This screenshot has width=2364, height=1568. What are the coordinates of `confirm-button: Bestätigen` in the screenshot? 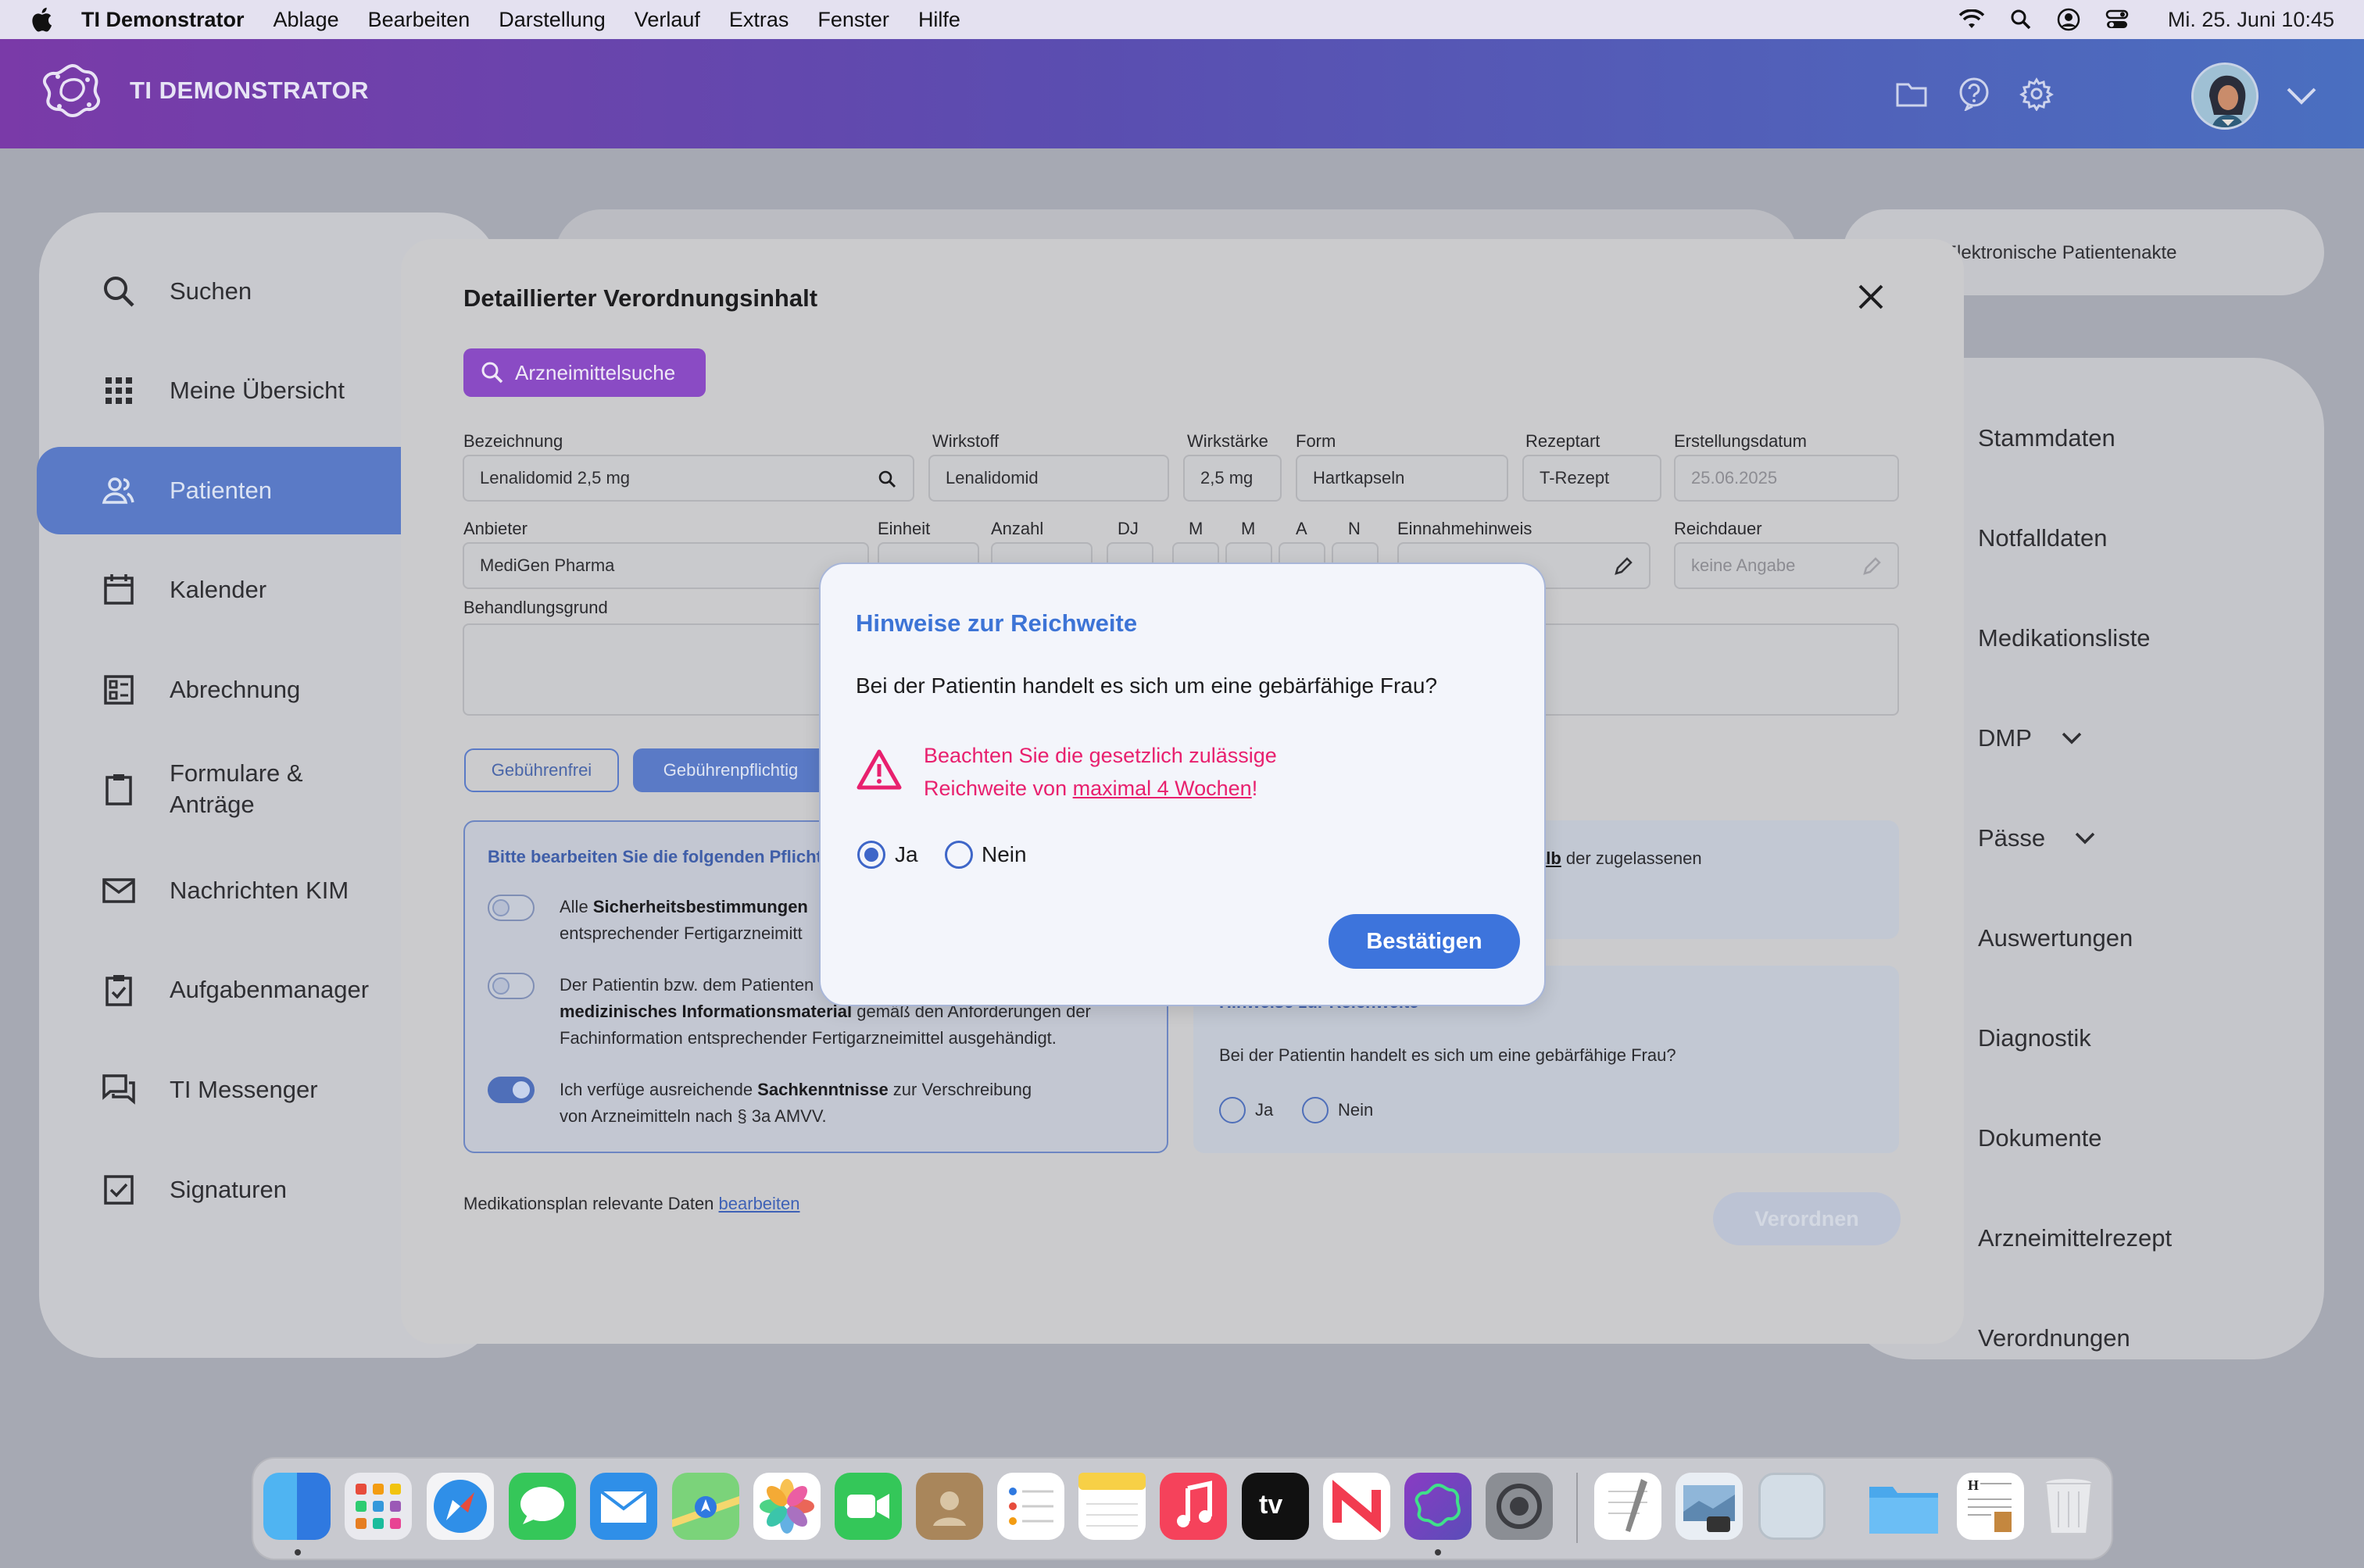 It's located at (1425, 941).